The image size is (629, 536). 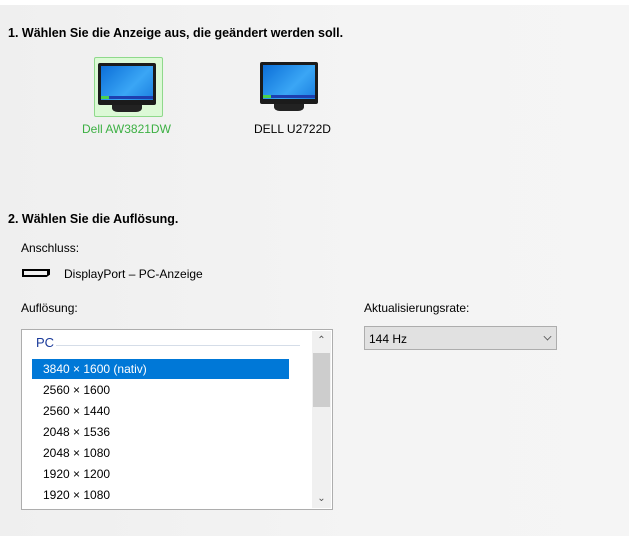 What do you see at coordinates (321, 340) in the screenshot?
I see `scroll-up-icon: ⌃` at bounding box center [321, 340].